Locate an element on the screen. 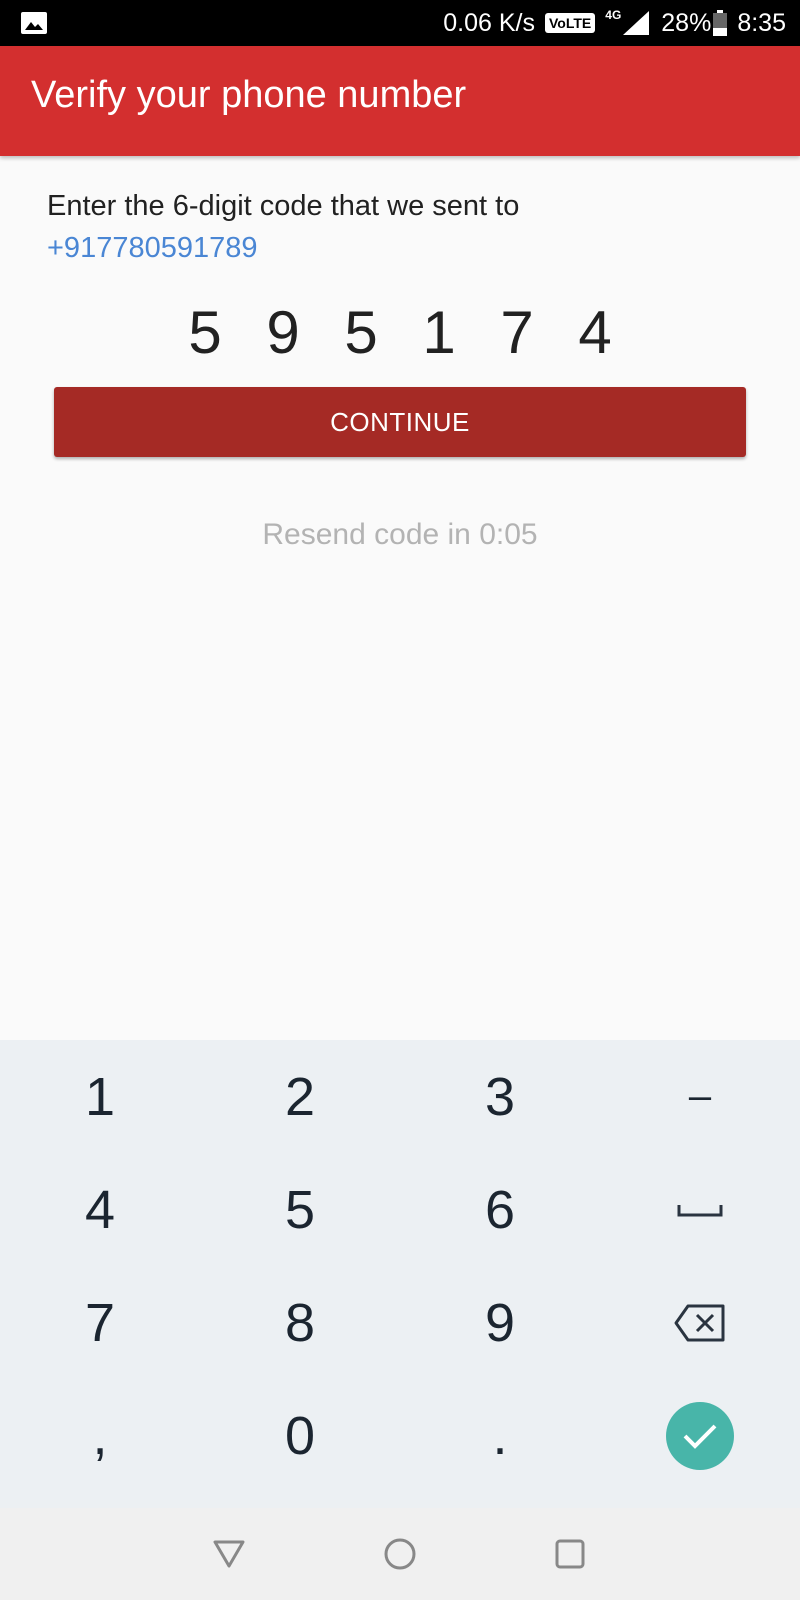  clock: 8:35 is located at coordinates (761, 22).